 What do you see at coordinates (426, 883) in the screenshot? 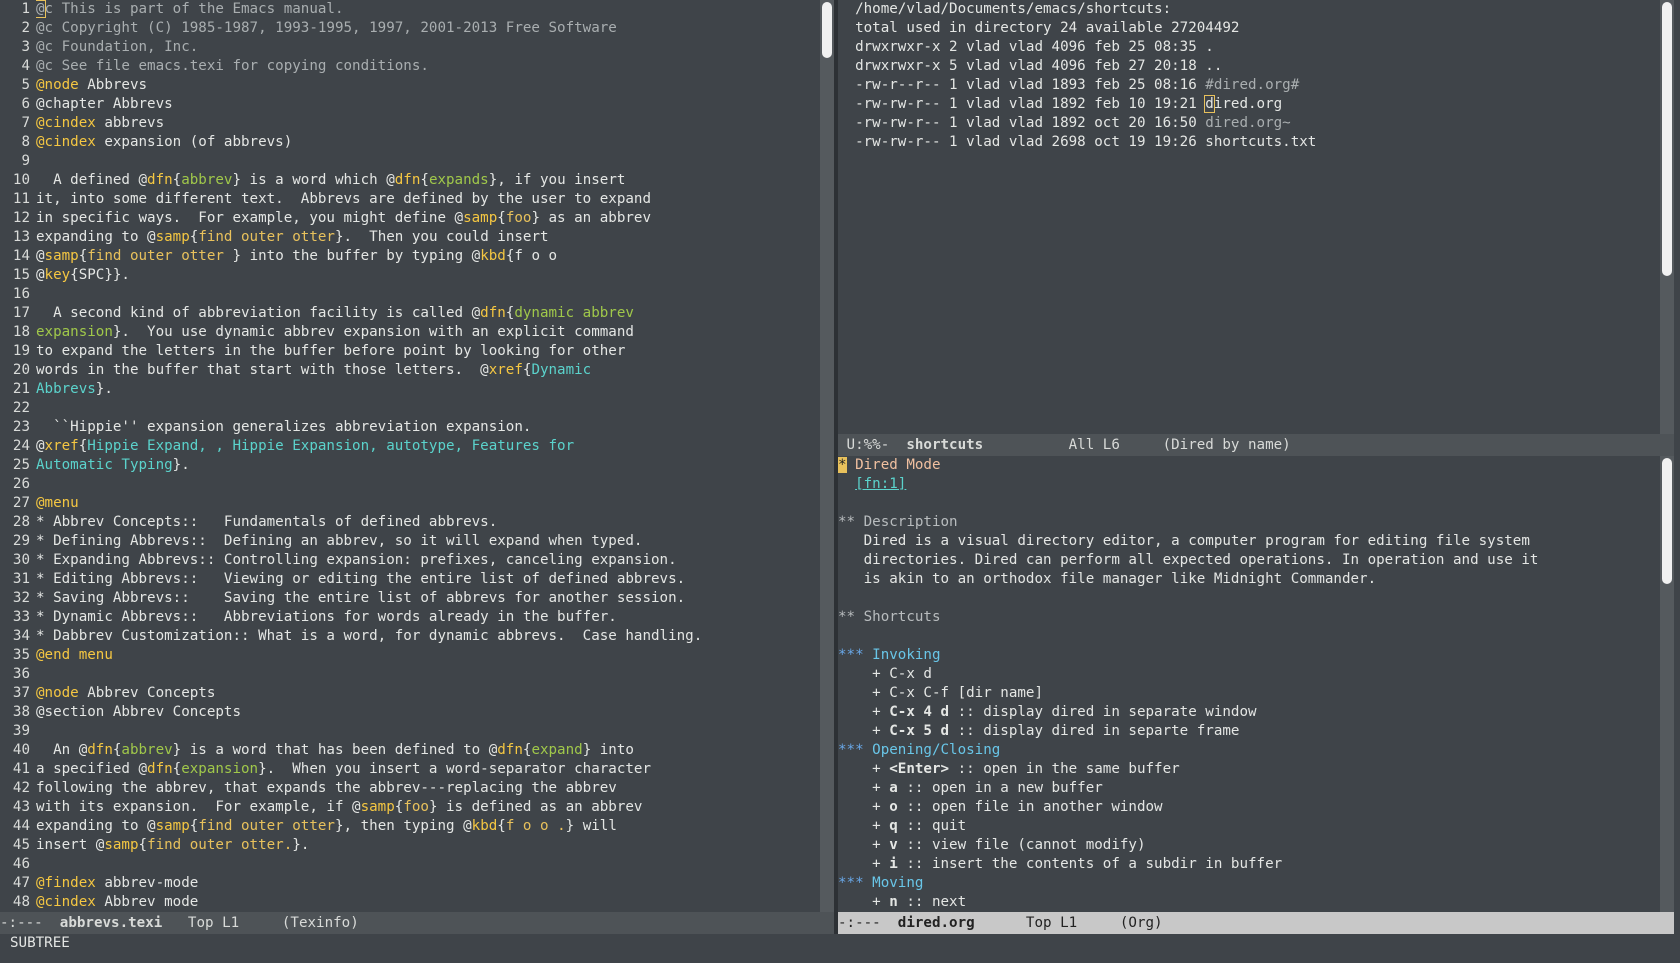
I see `texinfo-line: @findex abbrev-mode` at bounding box center [426, 883].